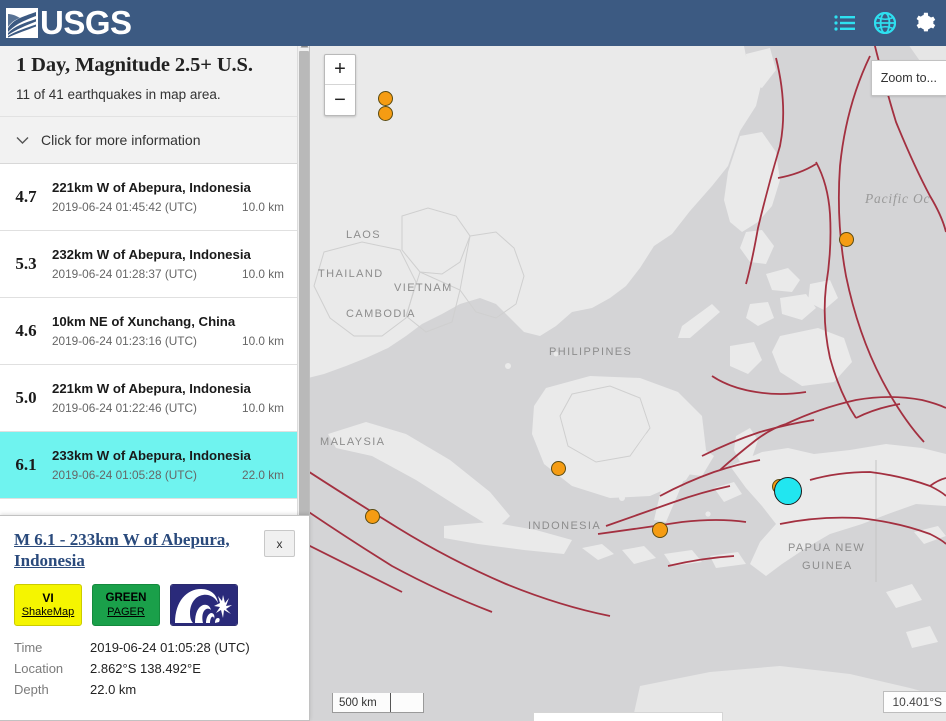 The width and height of the screenshot is (946, 721). I want to click on detail-key: Time, so click(28, 648).